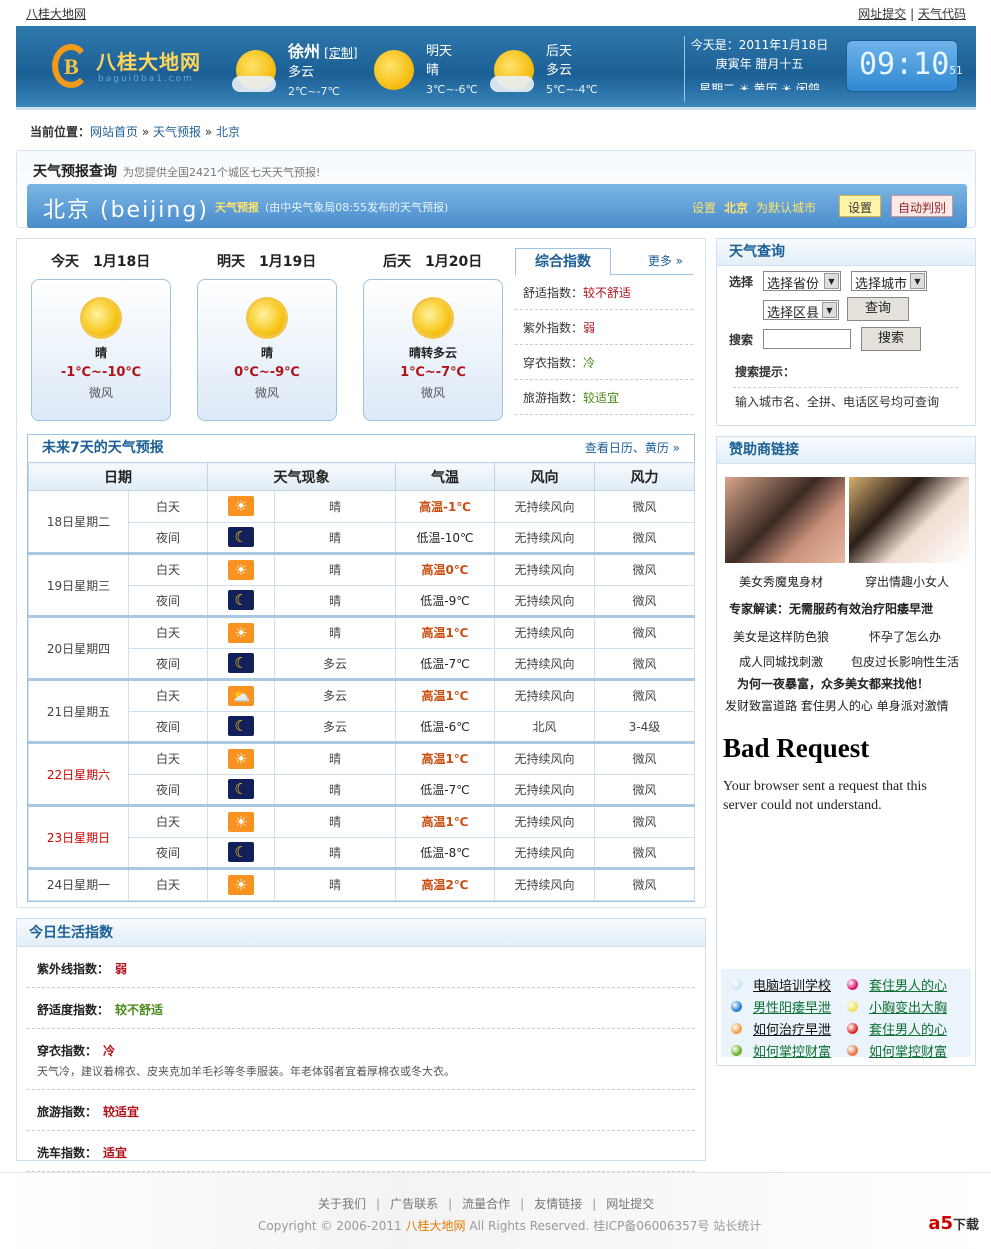 The width and height of the screenshot is (991, 1249). I want to click on copyright-site-link: 八桂大地网, so click(436, 1226).